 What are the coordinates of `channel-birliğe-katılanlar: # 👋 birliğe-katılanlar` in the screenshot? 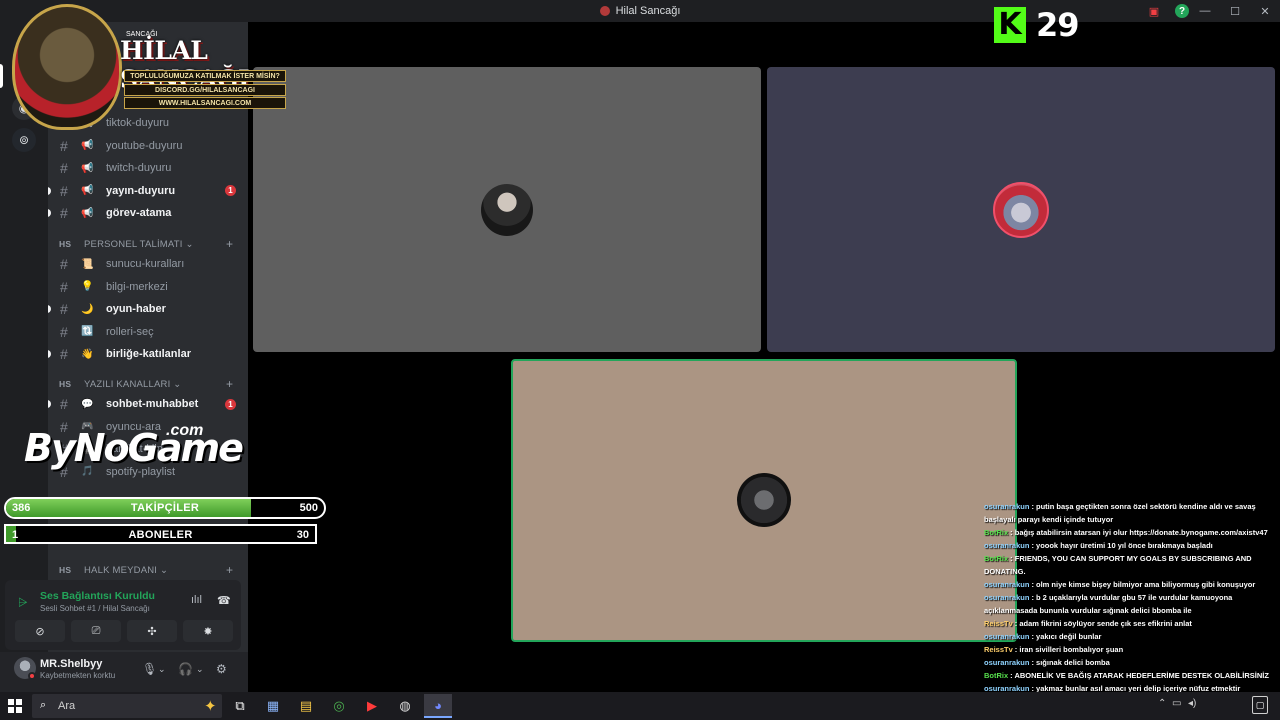 It's located at (148, 354).